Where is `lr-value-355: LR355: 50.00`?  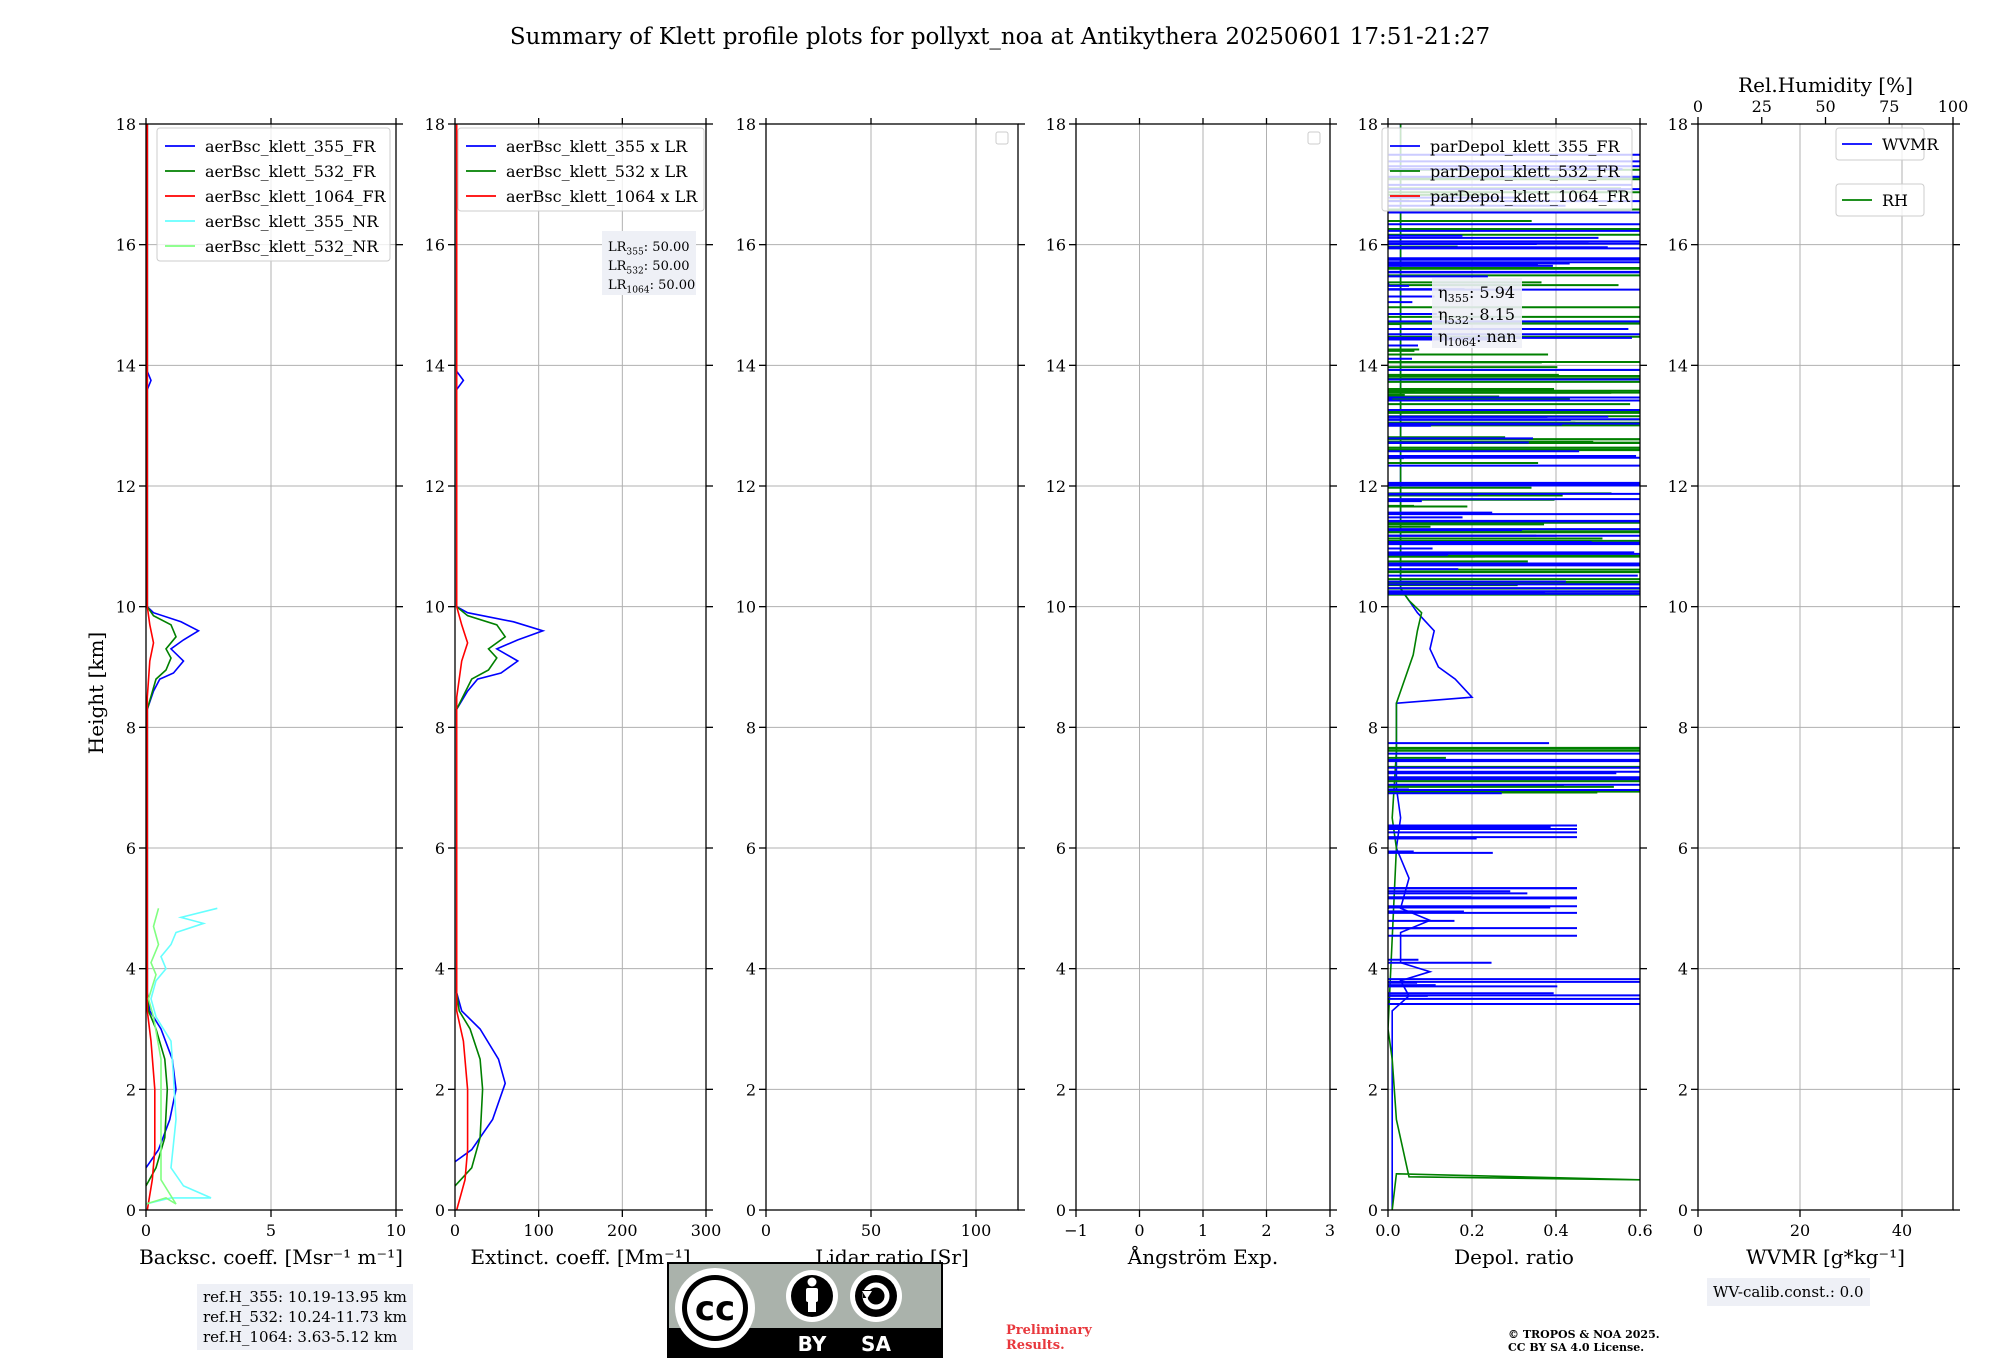
lr-value-355: LR355: 50.00 is located at coordinates (649, 248).